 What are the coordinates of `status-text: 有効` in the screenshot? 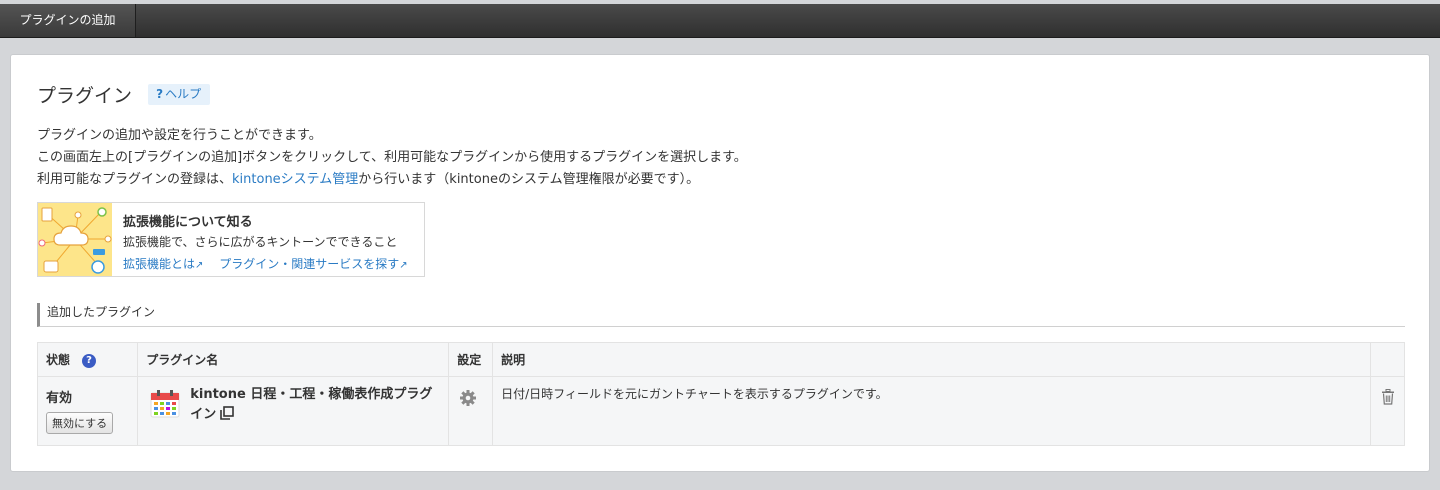 It's located at (59, 398).